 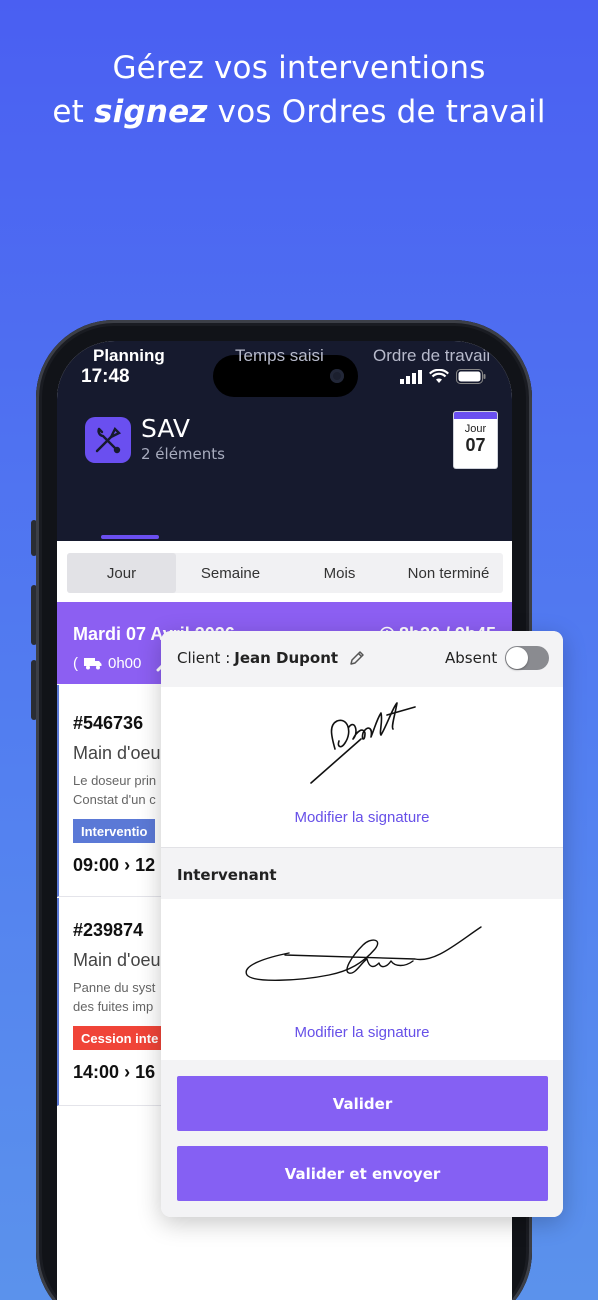 What do you see at coordinates (204, 658) in the screenshot?
I see `client-label: Client :` at bounding box center [204, 658].